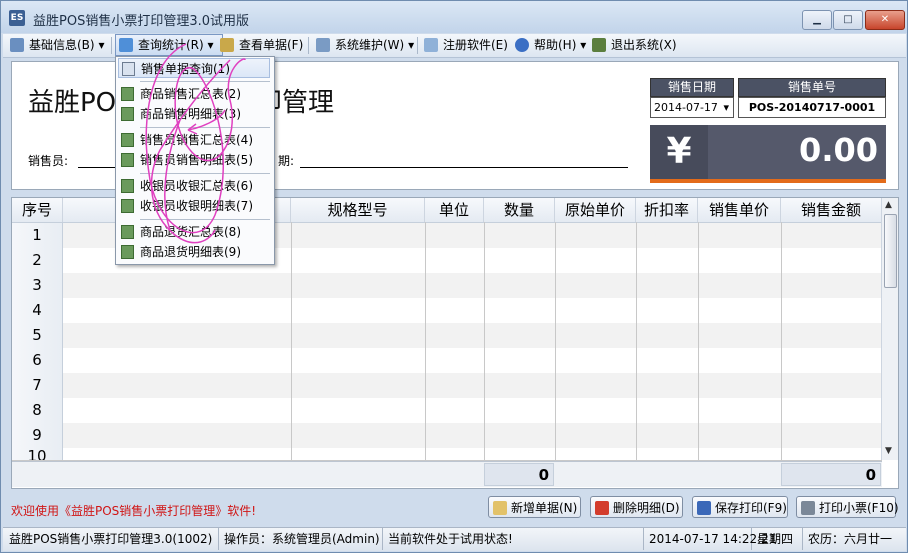  Describe the element at coordinates (447, 386) in the screenshot. I see `table-row: 7` at that location.